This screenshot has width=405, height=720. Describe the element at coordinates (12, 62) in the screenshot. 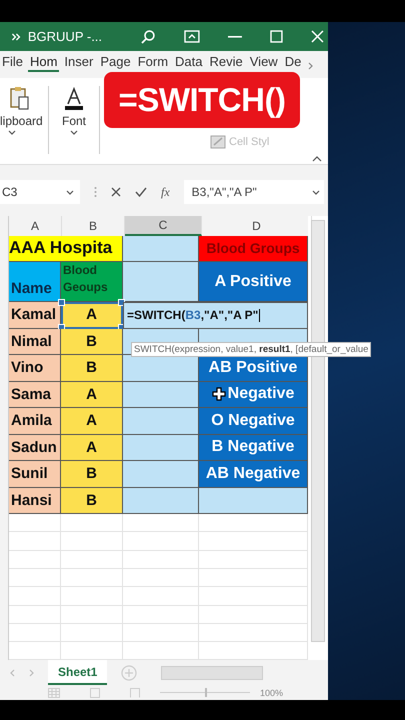

I see `ribbon-tab: File` at that location.